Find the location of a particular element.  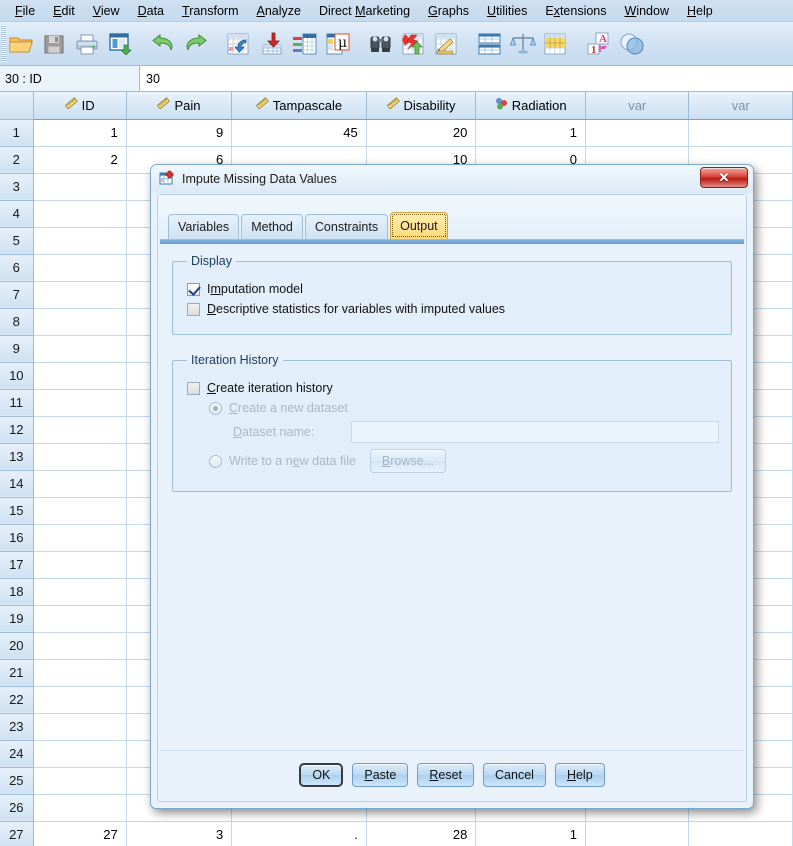

tab-variables: Variables is located at coordinates (204, 226).